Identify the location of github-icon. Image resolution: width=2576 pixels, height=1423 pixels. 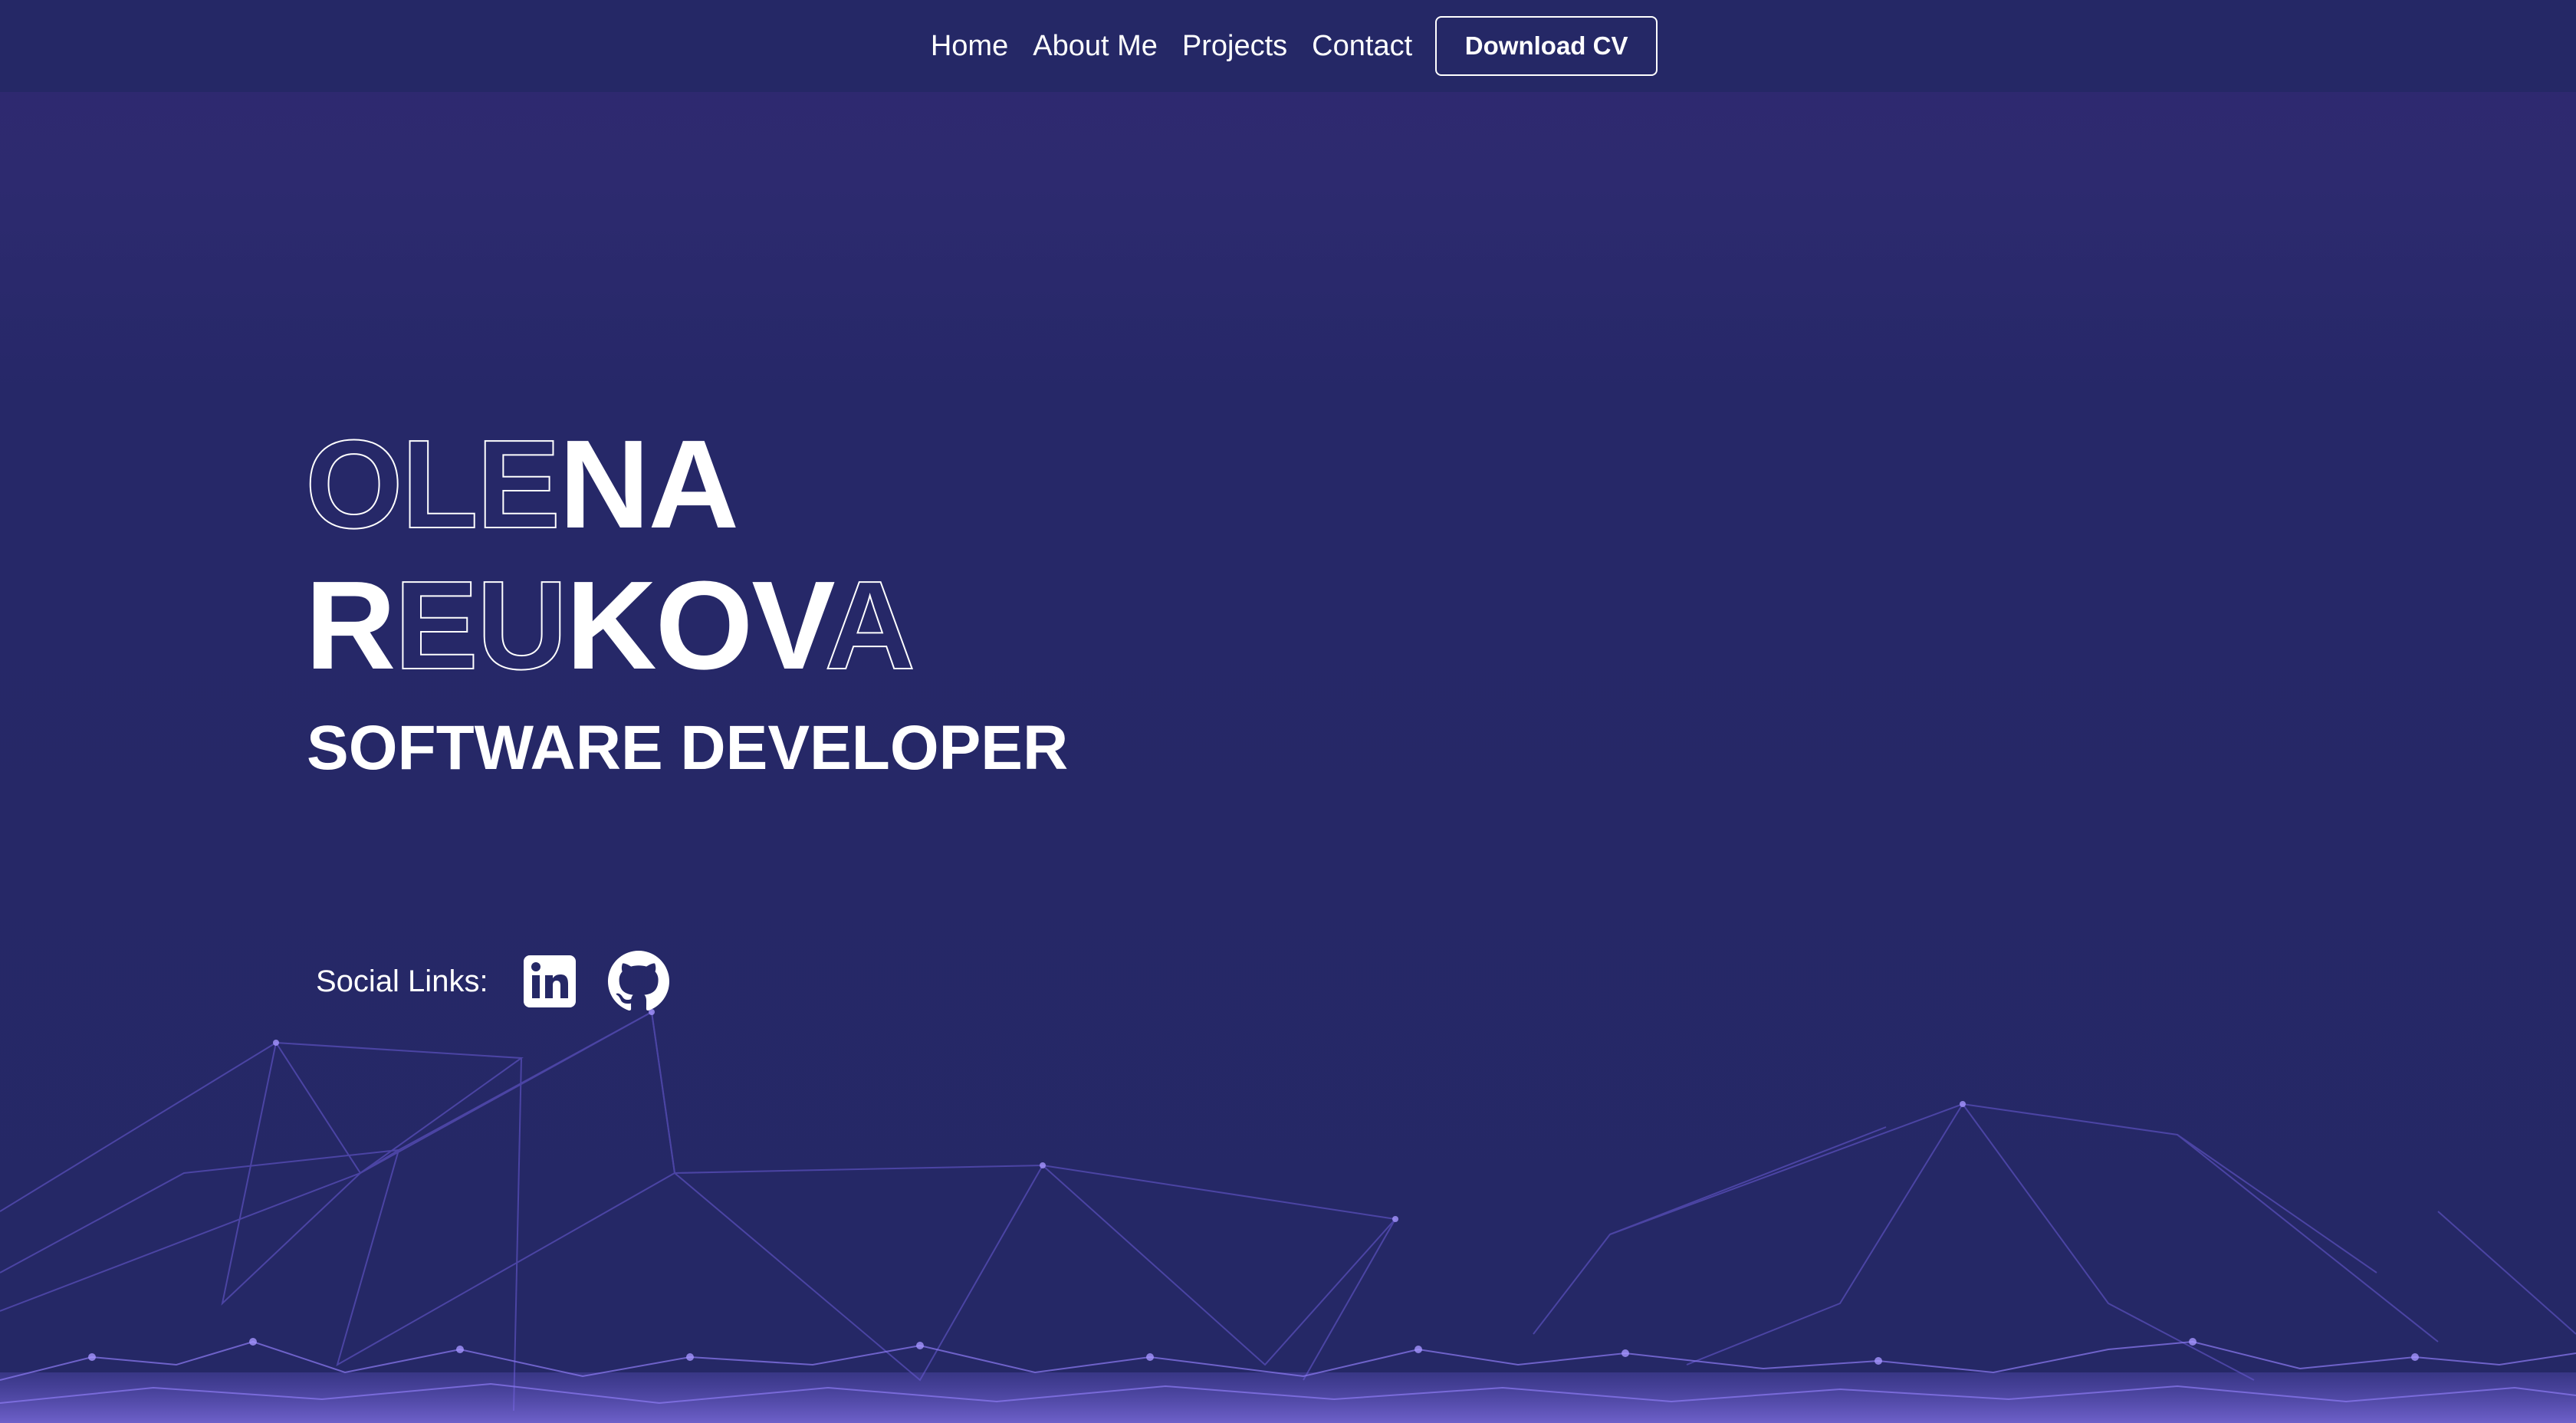
(638, 981).